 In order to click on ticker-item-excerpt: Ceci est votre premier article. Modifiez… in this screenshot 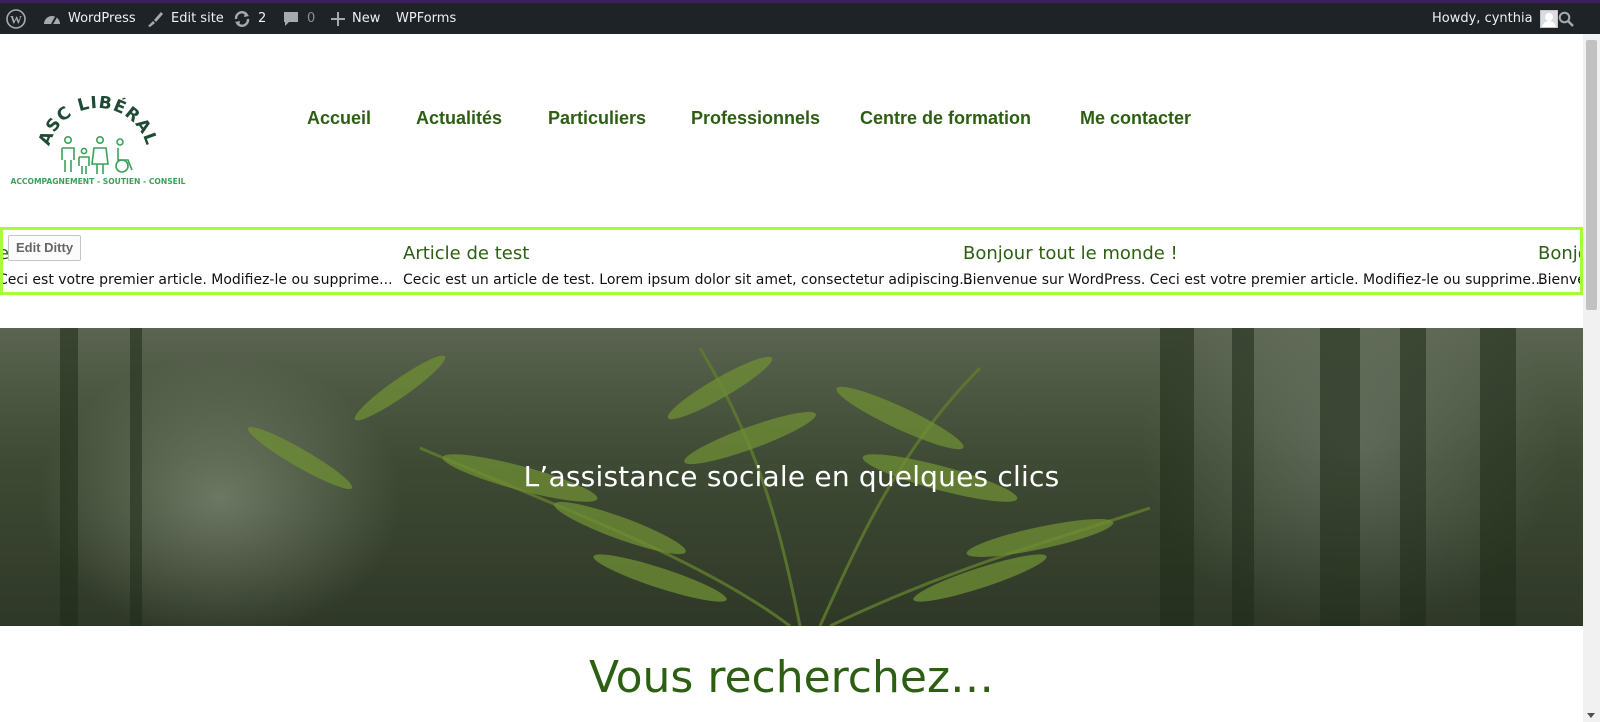, I will do `click(196, 280)`.